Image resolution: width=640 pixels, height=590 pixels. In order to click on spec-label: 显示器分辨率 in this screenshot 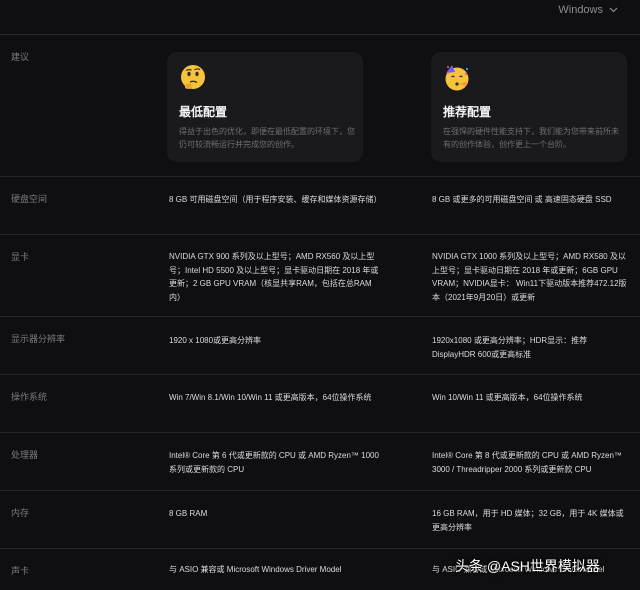, I will do `click(38, 339)`.